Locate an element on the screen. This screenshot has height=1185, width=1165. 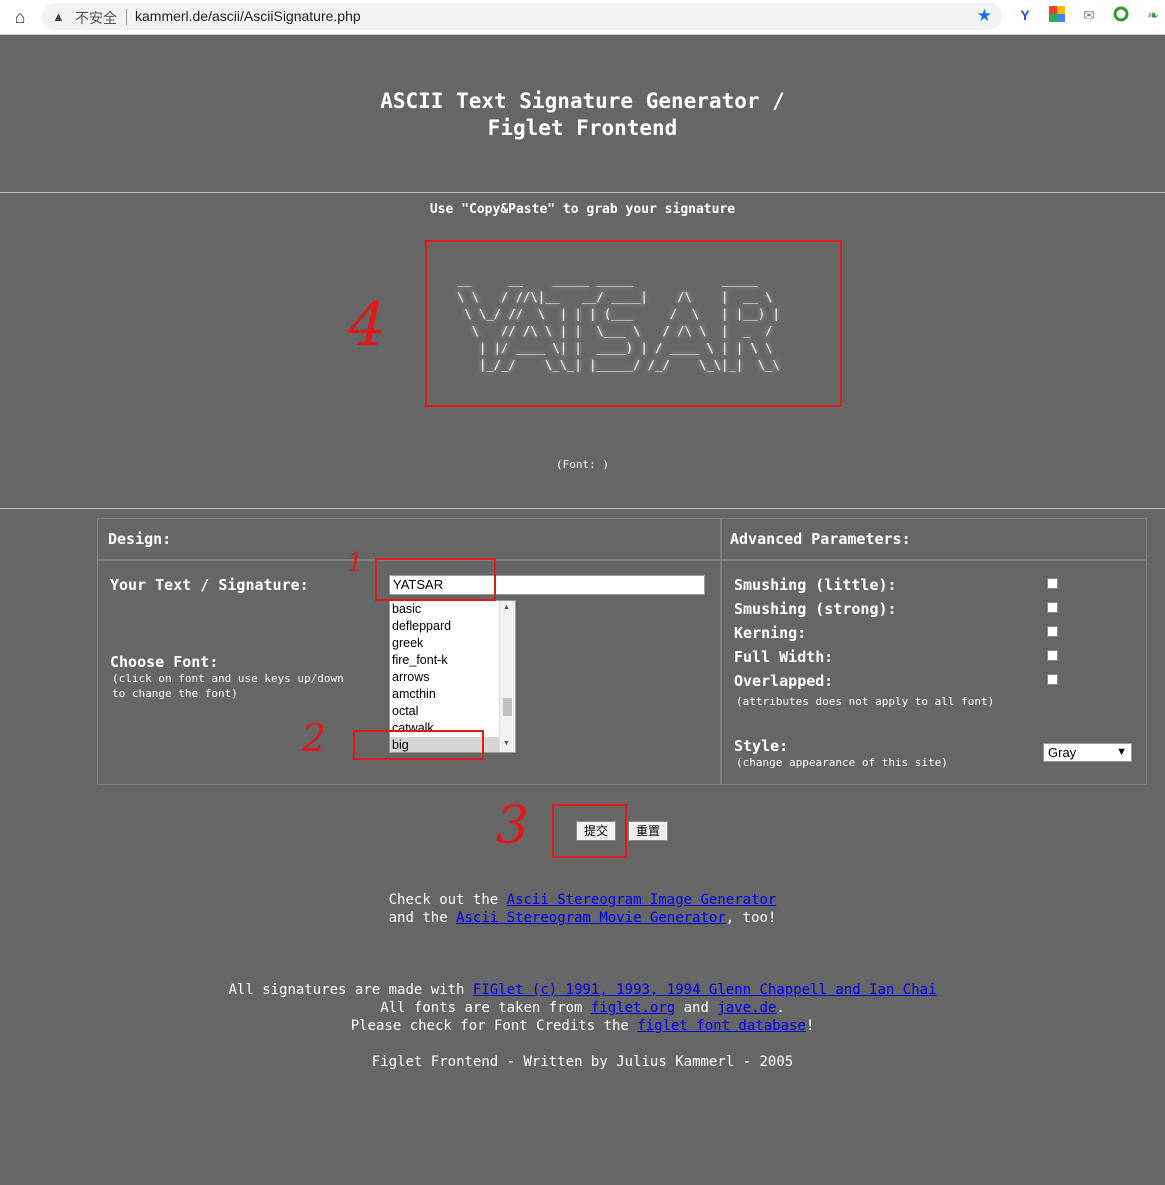
font-option: amcthin is located at coordinates (452, 694).